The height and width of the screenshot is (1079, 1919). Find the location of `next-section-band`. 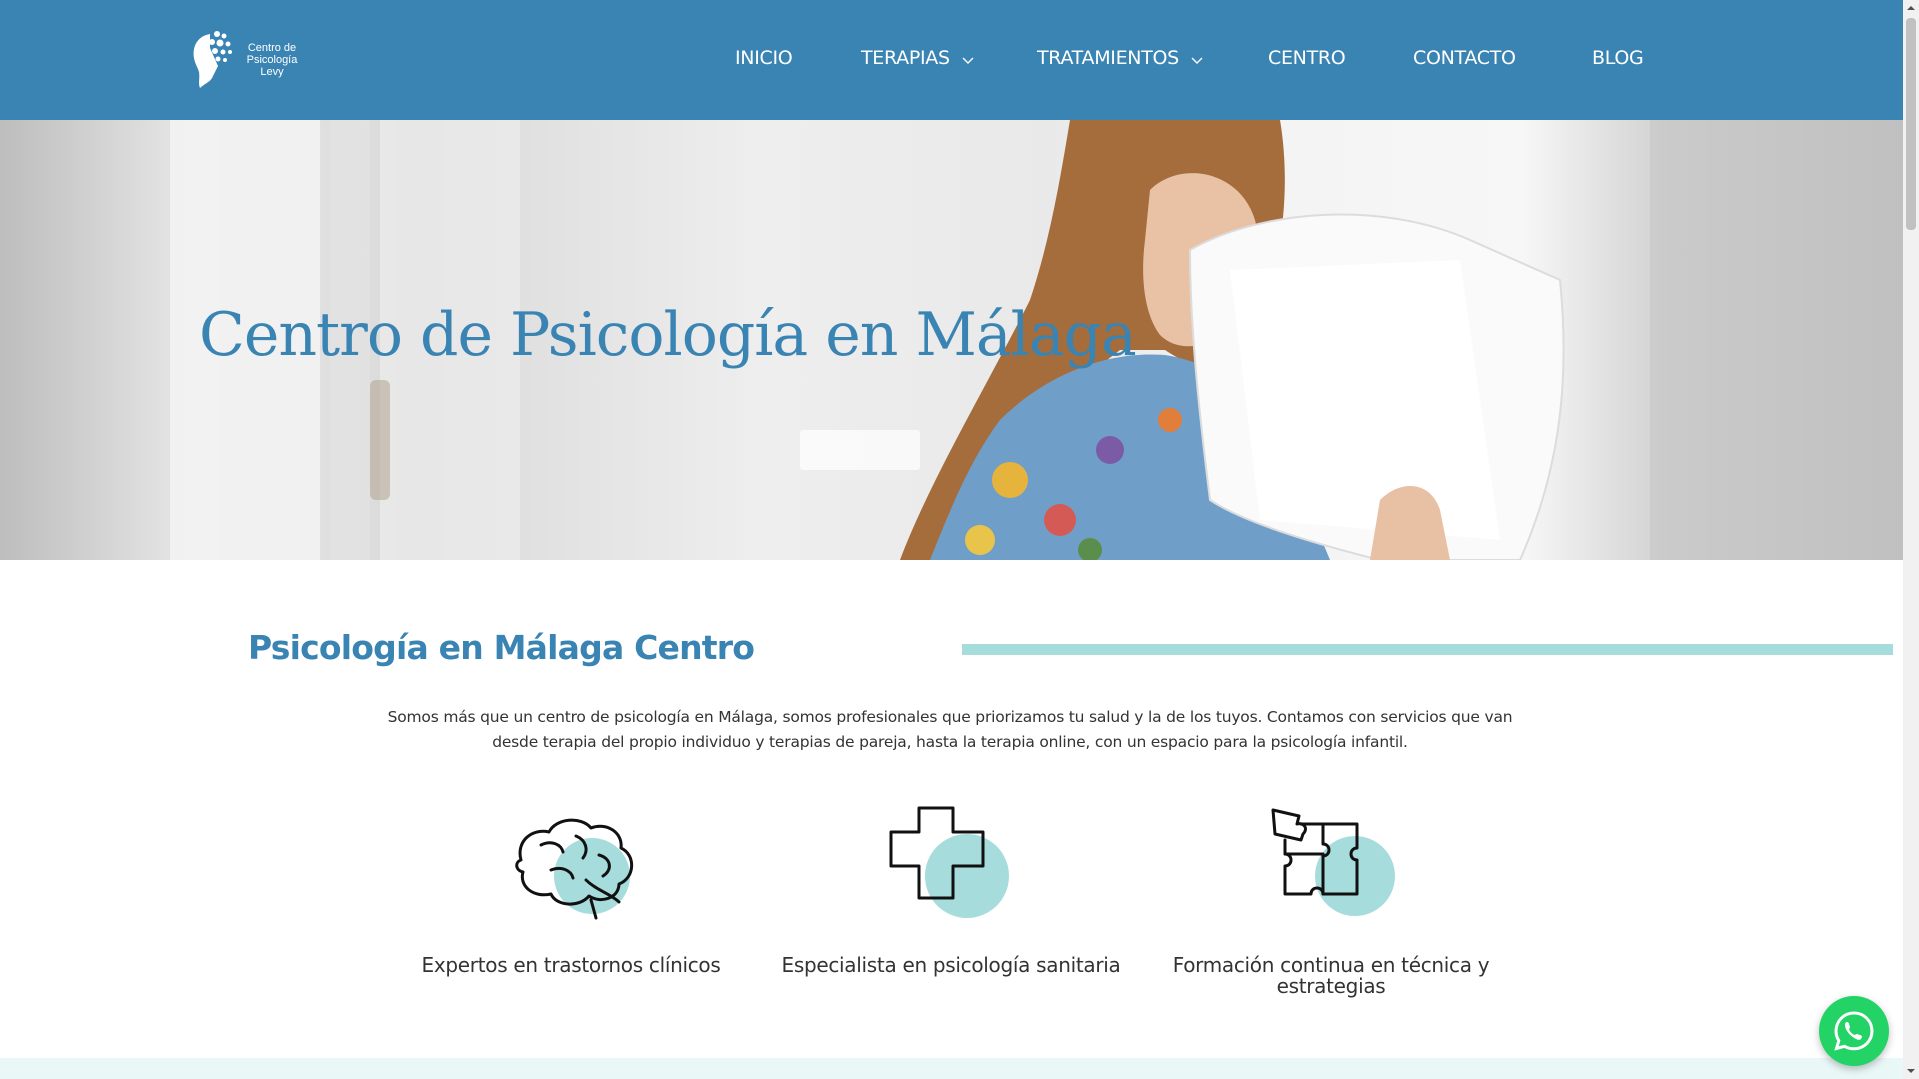

next-section-band is located at coordinates (951, 1068).